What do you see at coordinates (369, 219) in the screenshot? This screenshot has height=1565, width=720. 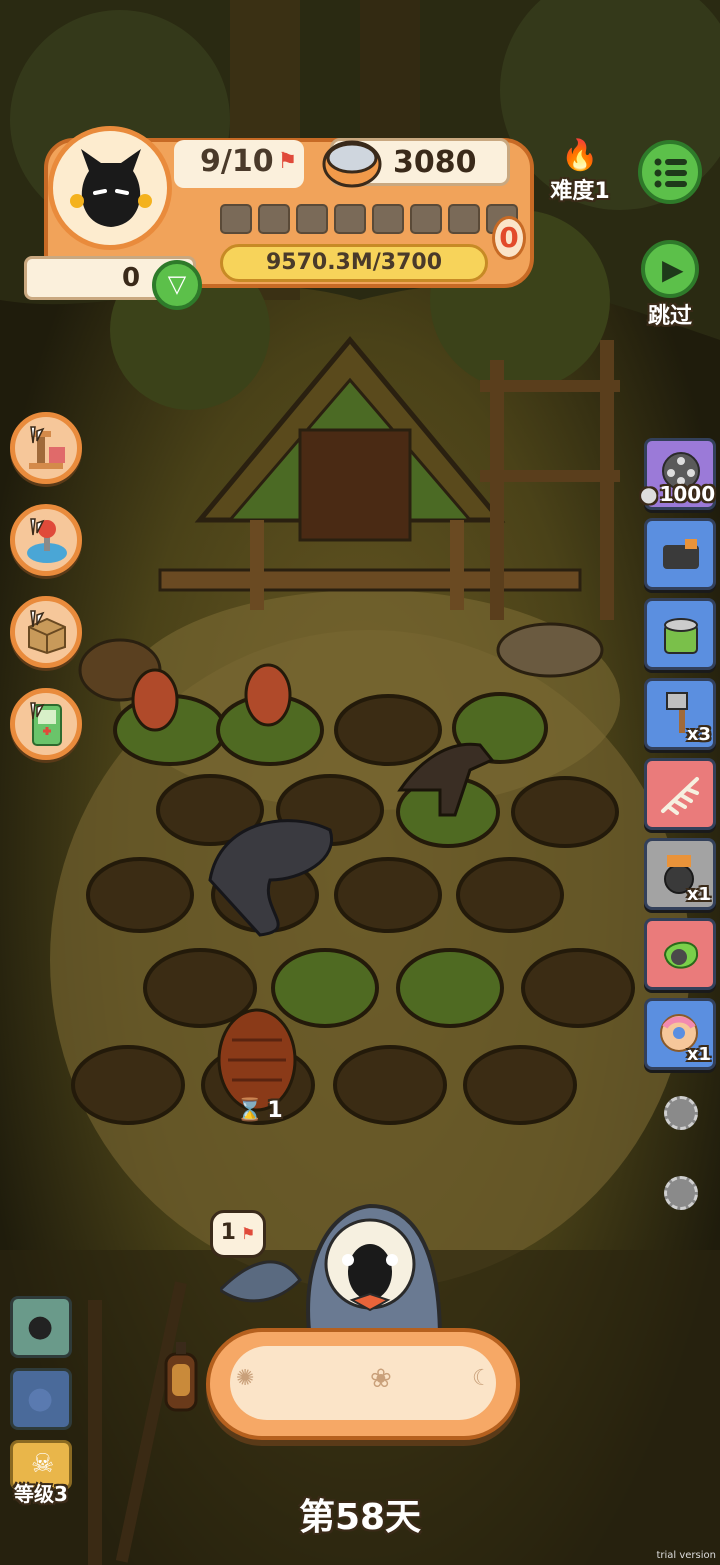 I see `level-slots` at bounding box center [369, 219].